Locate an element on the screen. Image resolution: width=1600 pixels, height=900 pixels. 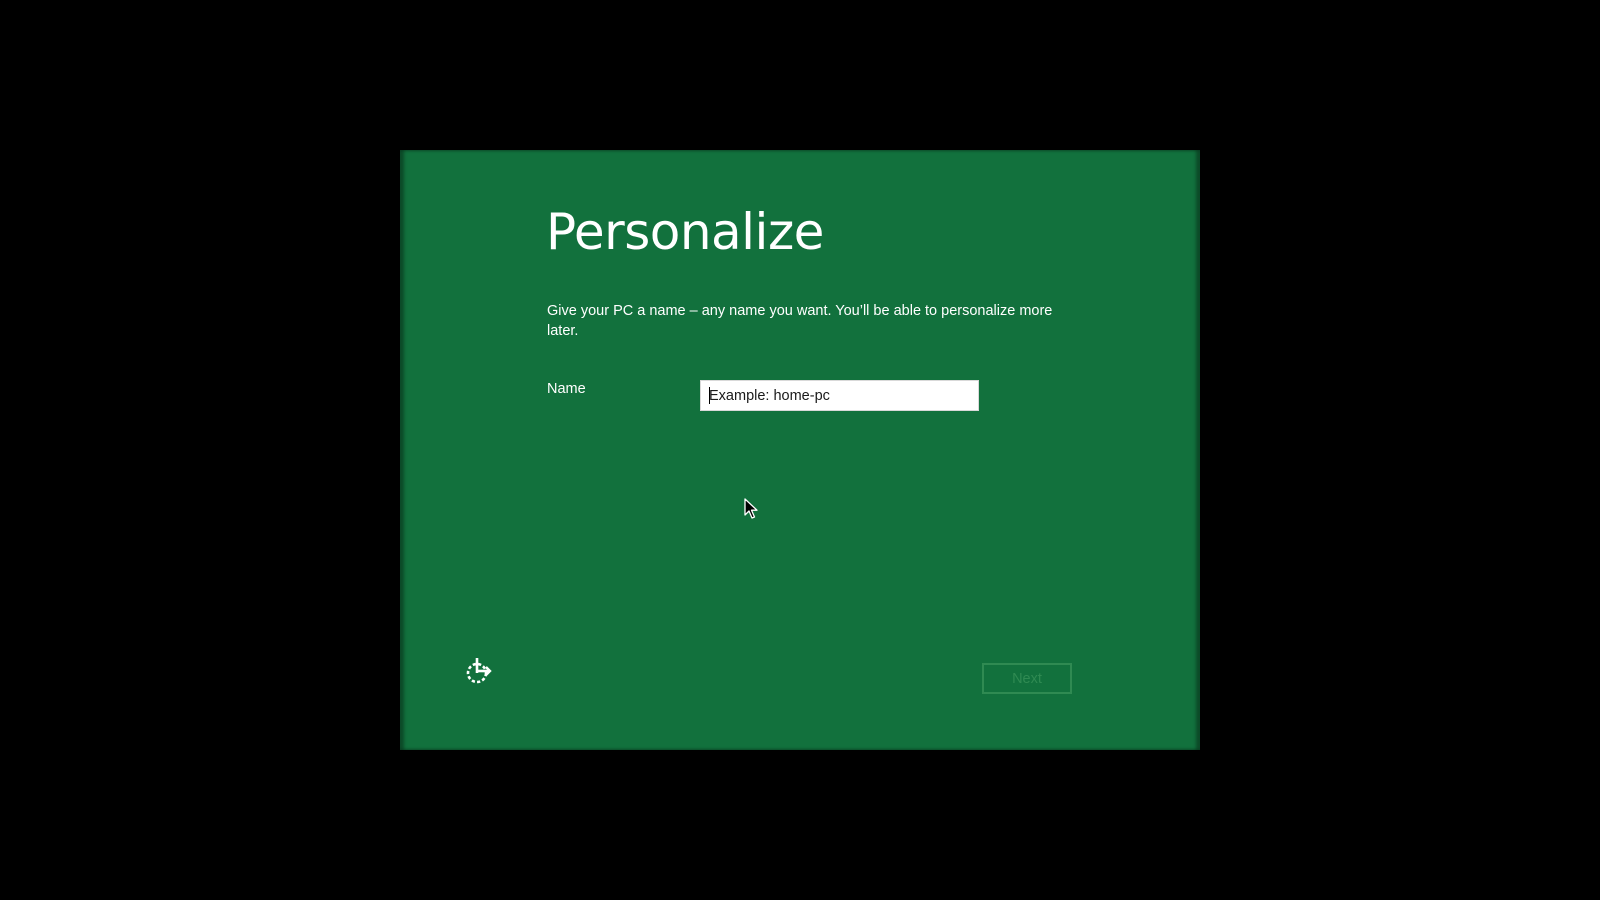
name-label: Name is located at coordinates (566, 389).